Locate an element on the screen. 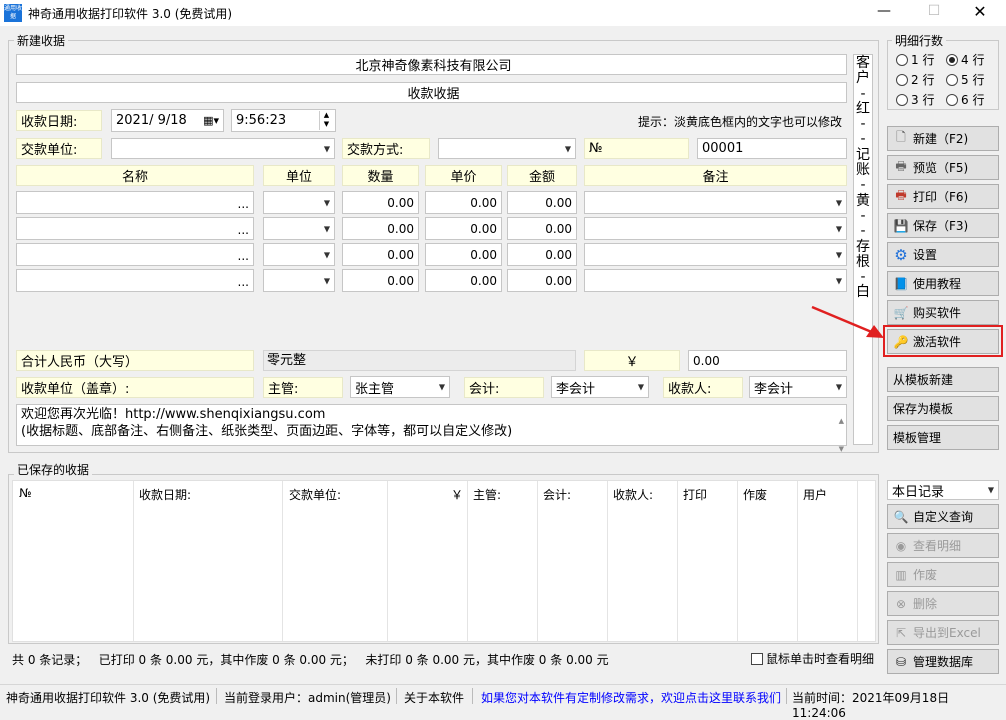 The width and height of the screenshot is (1006, 720). table-header-date: 收款日期: is located at coordinates (165, 494).